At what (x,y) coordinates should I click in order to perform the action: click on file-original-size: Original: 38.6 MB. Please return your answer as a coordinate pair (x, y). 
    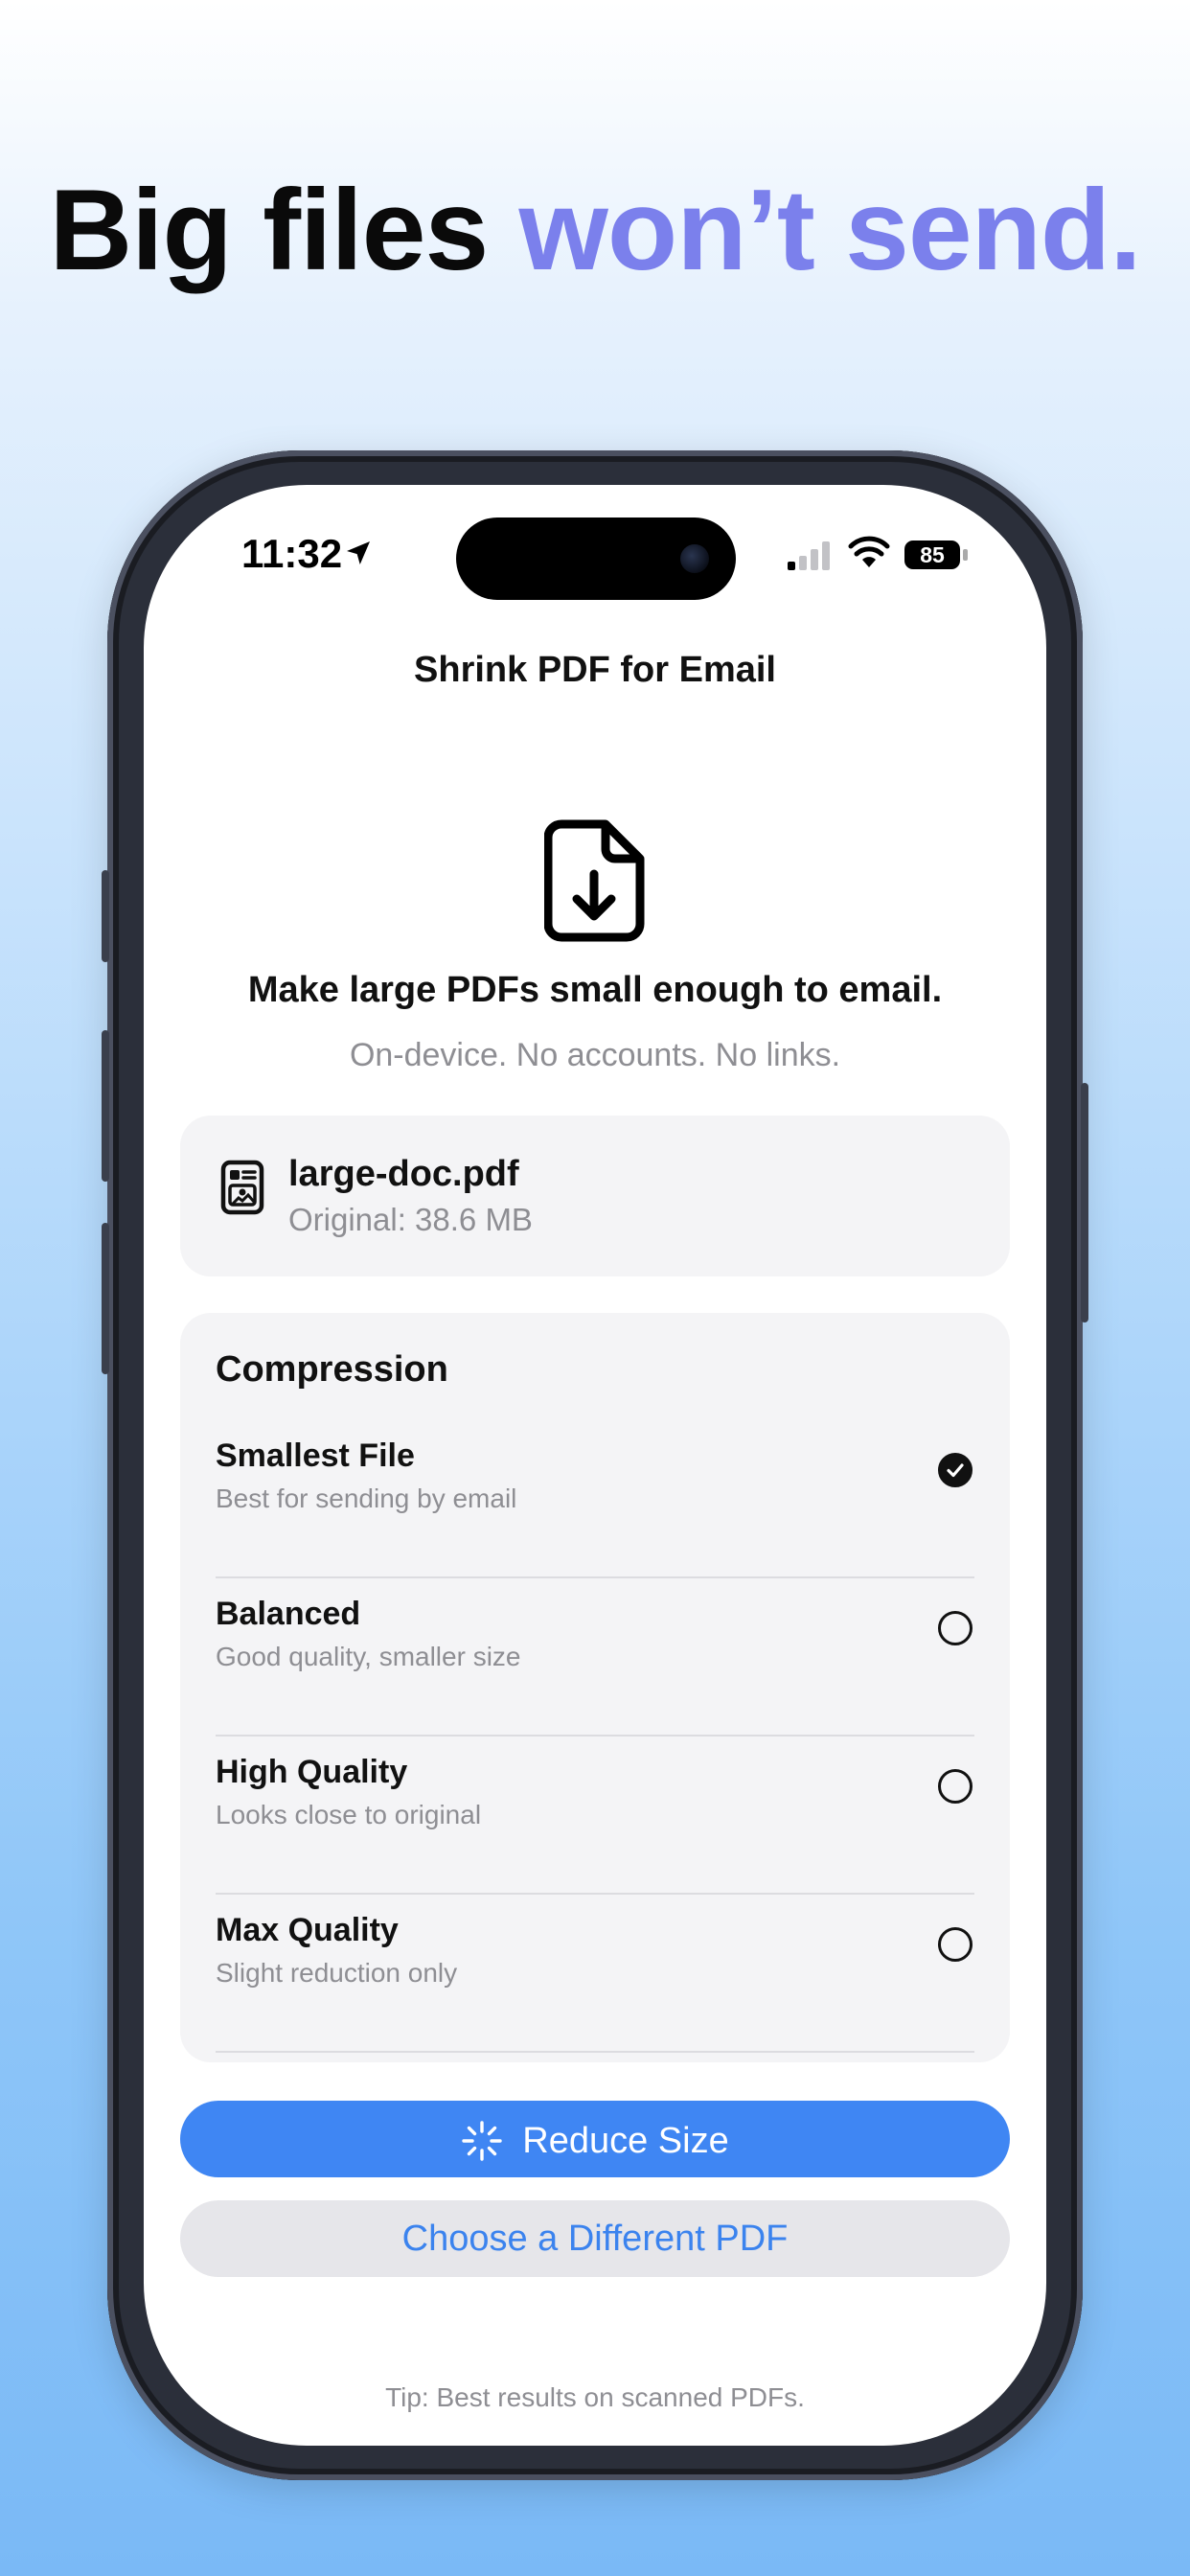
    Looking at the image, I should click on (411, 1219).